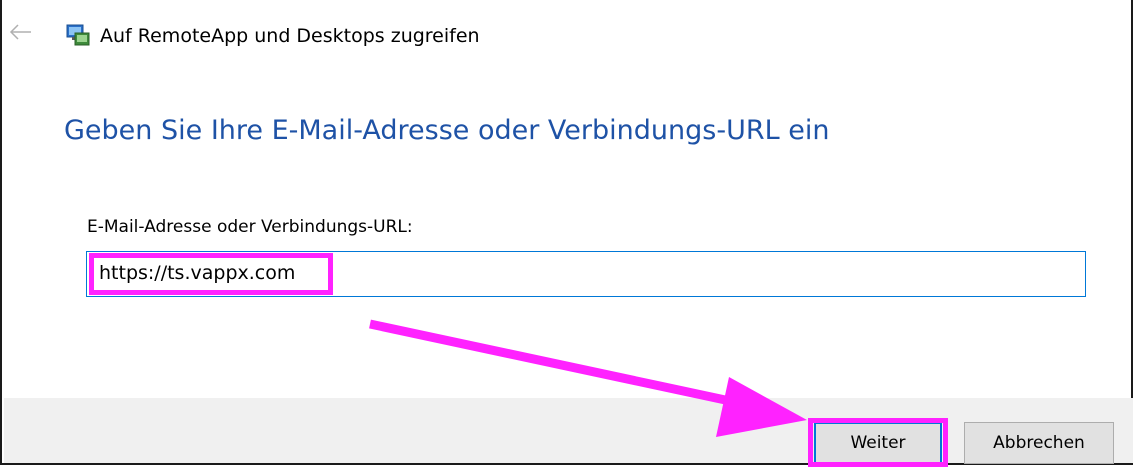 The height and width of the screenshot is (467, 1133). What do you see at coordinates (290, 36) in the screenshot?
I see `window-title: Auf RemoteApp und Desktops zugreifen` at bounding box center [290, 36].